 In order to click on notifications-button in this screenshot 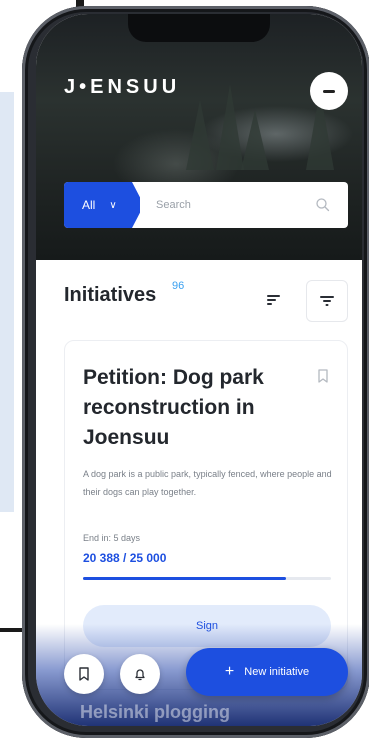, I will do `click(140, 674)`.